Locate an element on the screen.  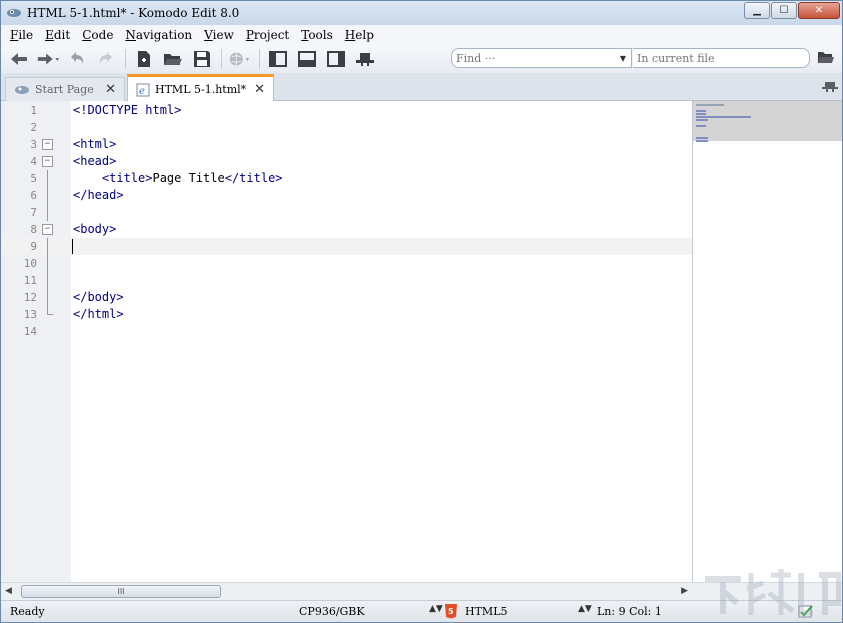
language-spinner-icon: ▲▼ is located at coordinates (585, 609).